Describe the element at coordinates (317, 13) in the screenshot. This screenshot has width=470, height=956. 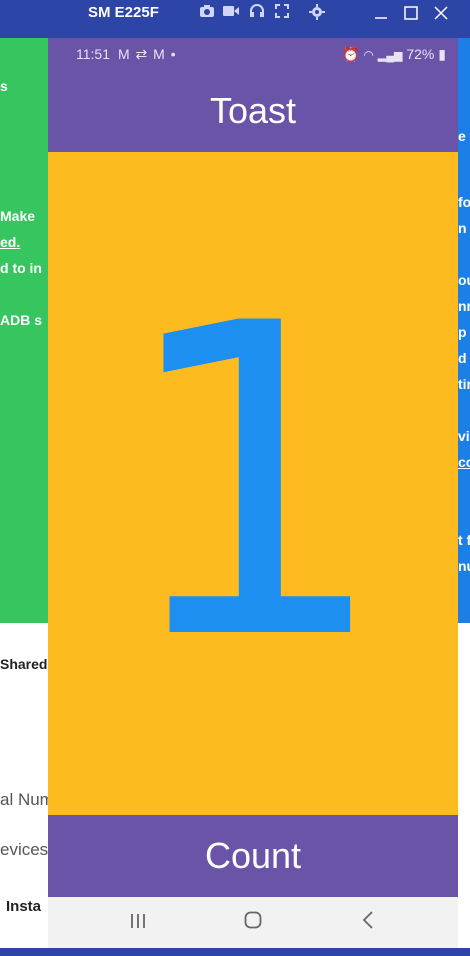
I see `settings-icon` at that location.